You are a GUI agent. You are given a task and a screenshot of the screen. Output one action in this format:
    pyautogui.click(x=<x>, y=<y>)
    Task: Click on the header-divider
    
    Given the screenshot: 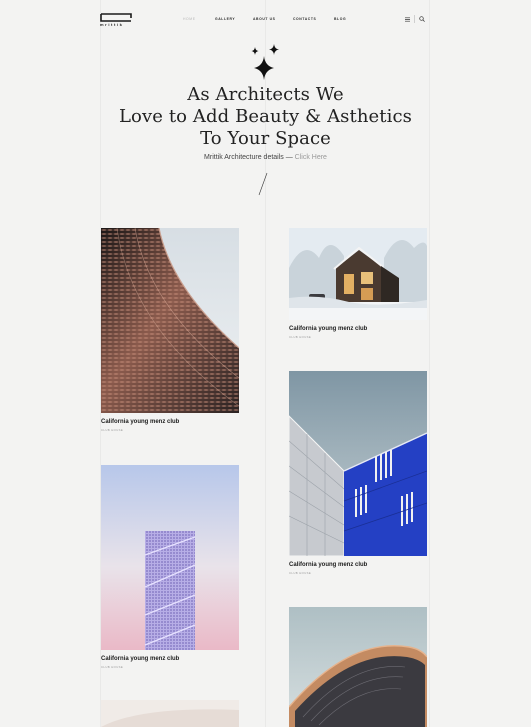 What is the action you would take?
    pyautogui.click(x=414, y=19)
    